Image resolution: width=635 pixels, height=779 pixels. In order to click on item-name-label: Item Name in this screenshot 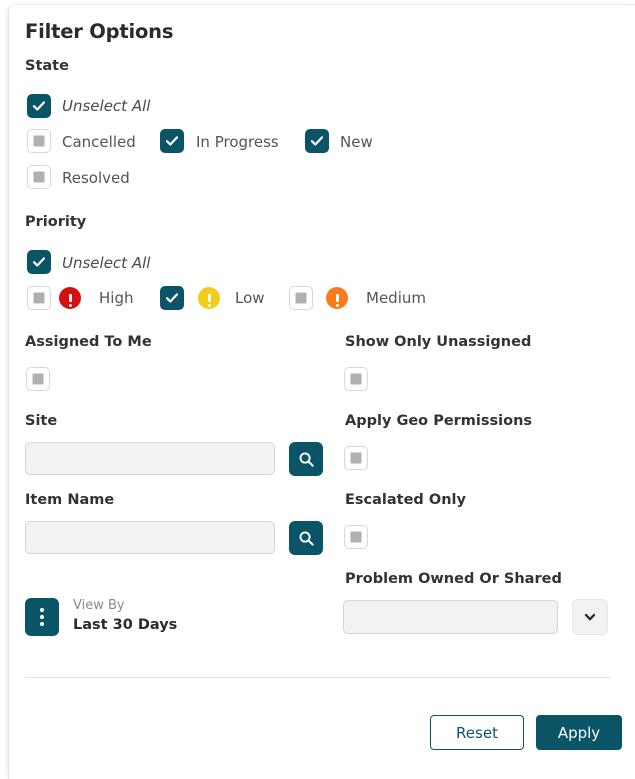, I will do `click(70, 500)`.